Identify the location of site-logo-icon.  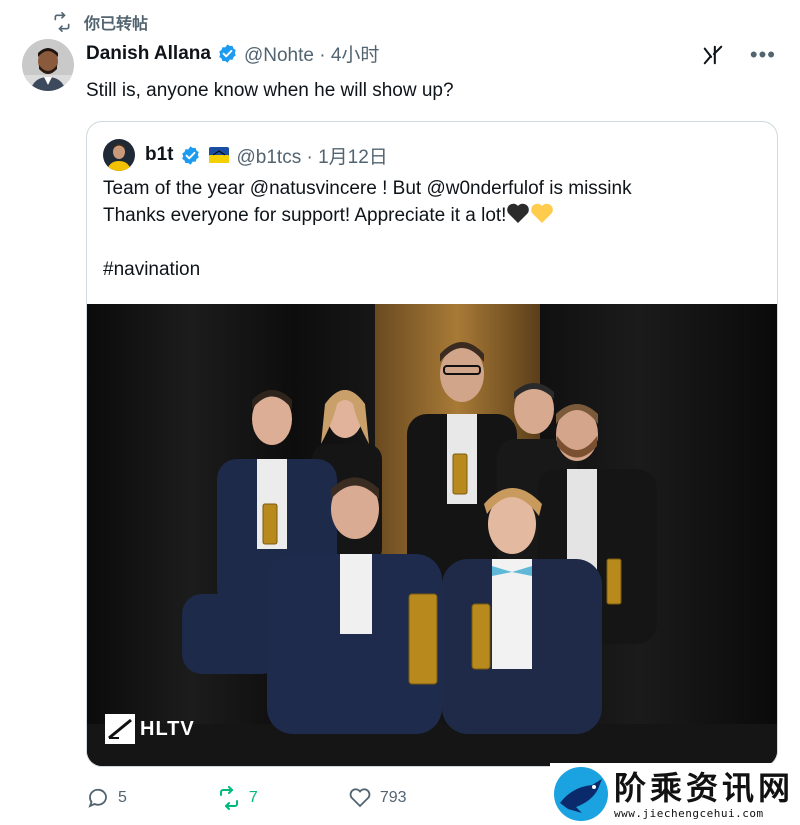
(581, 794).